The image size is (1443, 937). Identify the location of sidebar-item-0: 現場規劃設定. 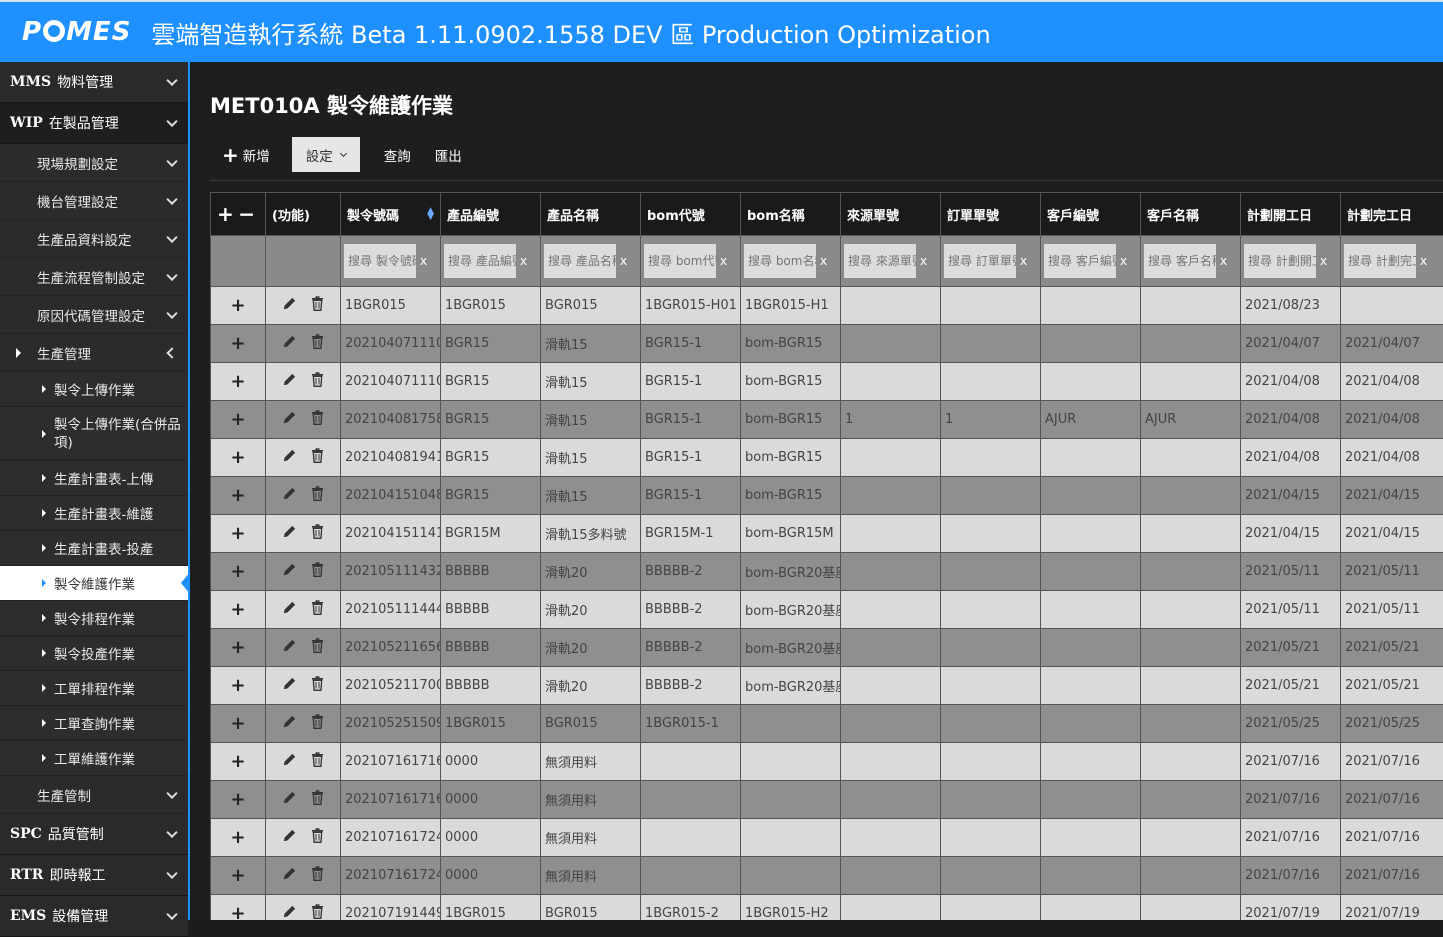
(94, 163).